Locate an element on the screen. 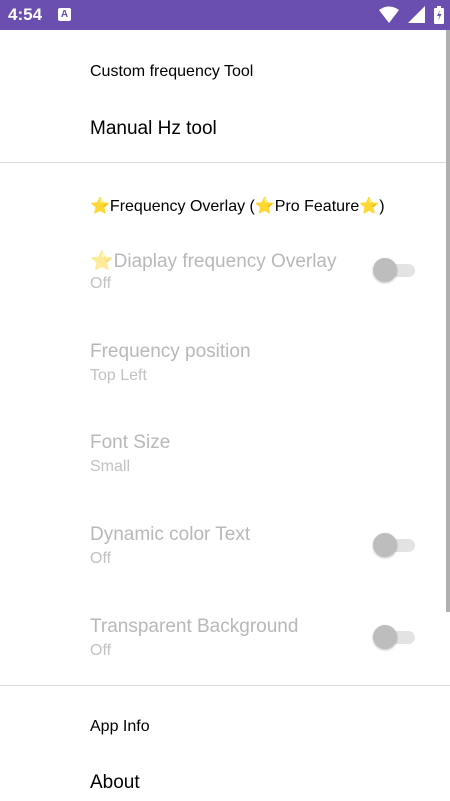  font-size-summary: Small is located at coordinates (110, 466).